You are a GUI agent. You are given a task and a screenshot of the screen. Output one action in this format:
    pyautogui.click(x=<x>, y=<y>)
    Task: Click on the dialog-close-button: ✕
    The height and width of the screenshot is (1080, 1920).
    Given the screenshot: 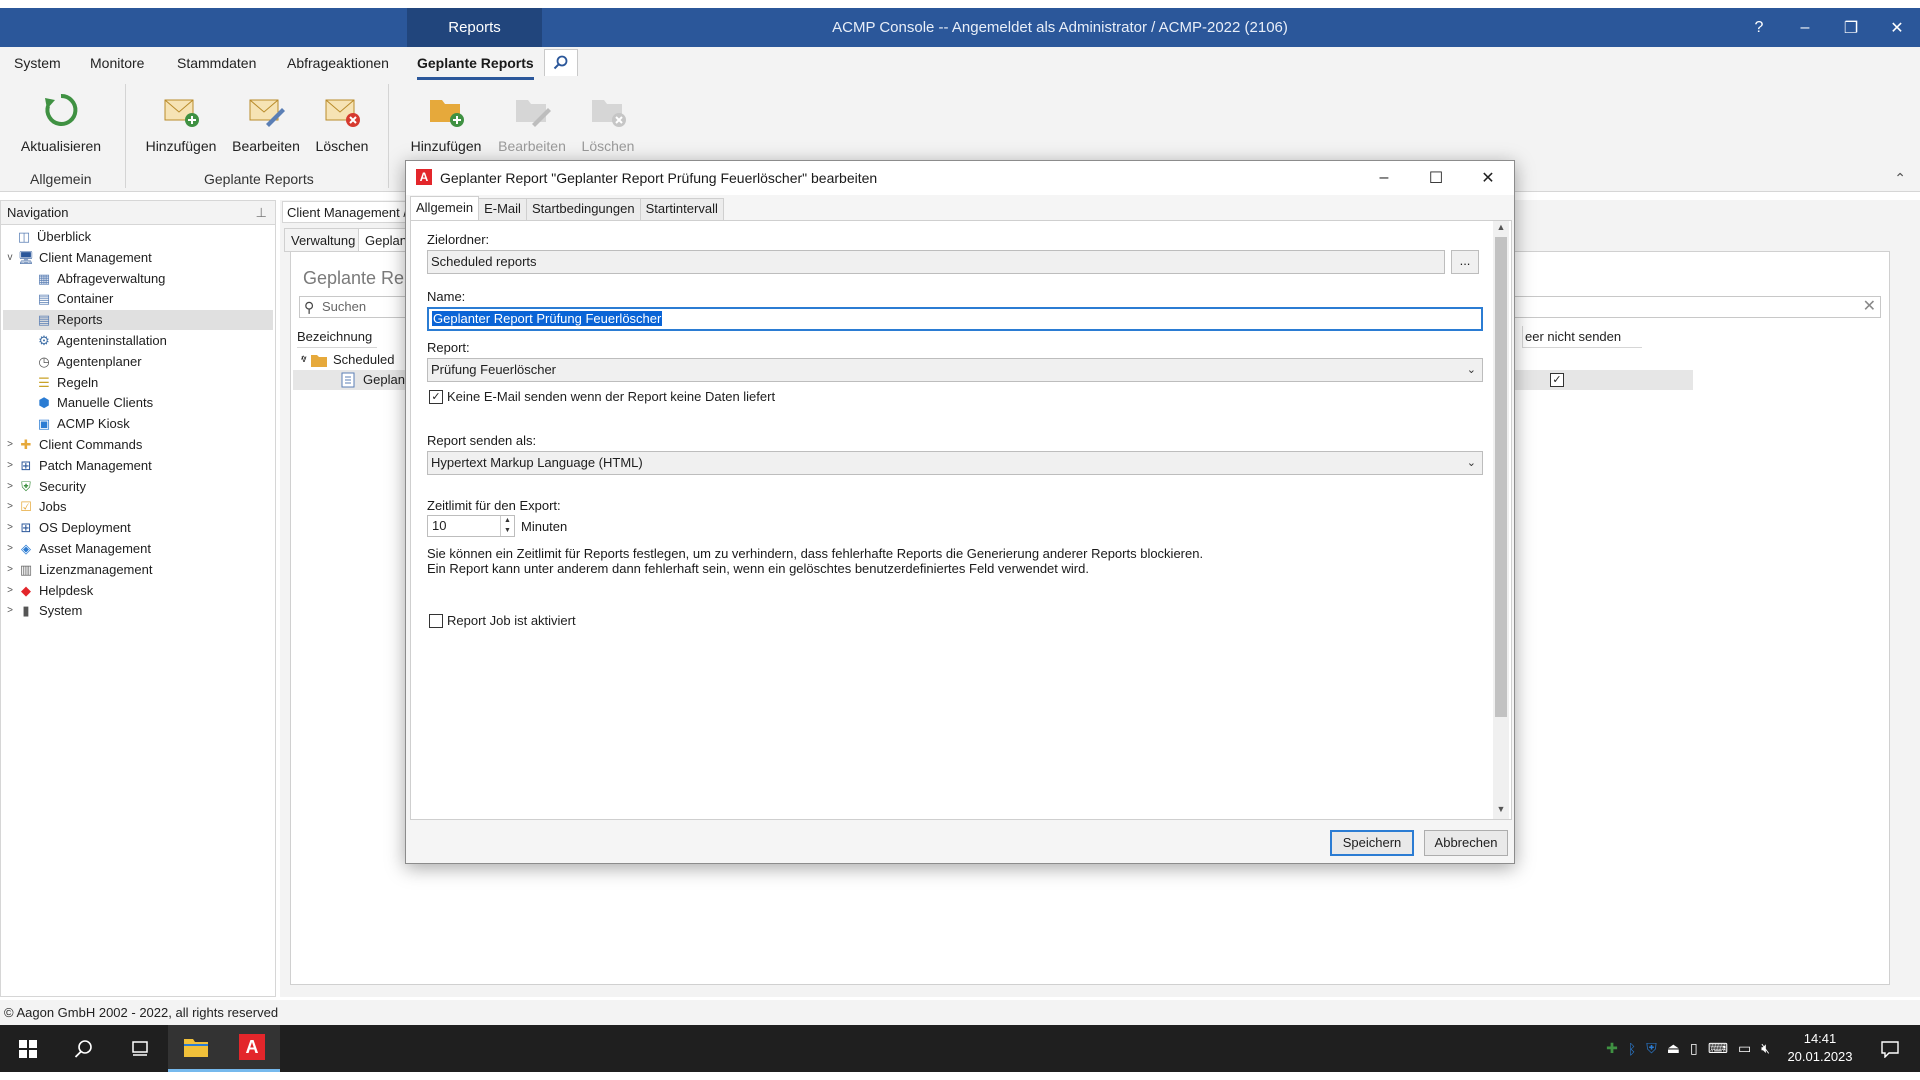 What is the action you would take?
    pyautogui.click(x=1488, y=178)
    